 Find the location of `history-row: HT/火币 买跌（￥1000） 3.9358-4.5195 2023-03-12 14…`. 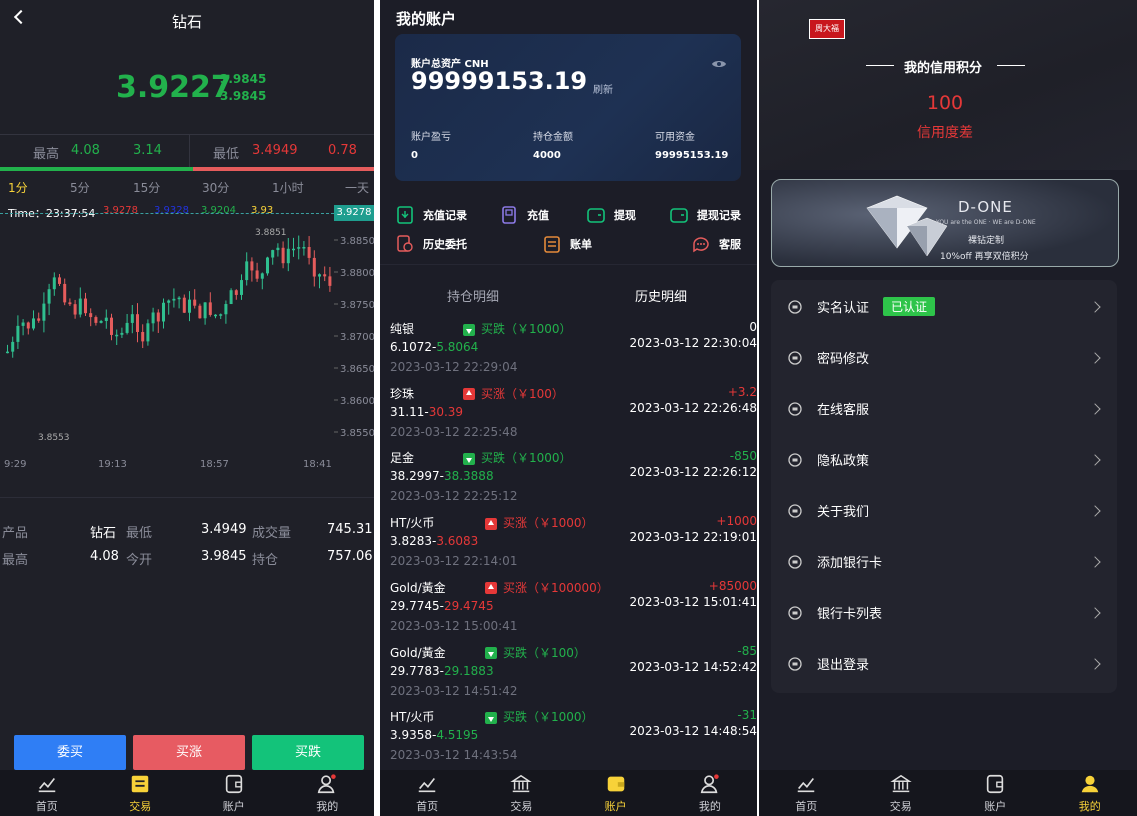

history-row: HT/火币 买跌（￥1000） 3.9358-4.5195 2023-03-12 14… is located at coordinates (573, 740).